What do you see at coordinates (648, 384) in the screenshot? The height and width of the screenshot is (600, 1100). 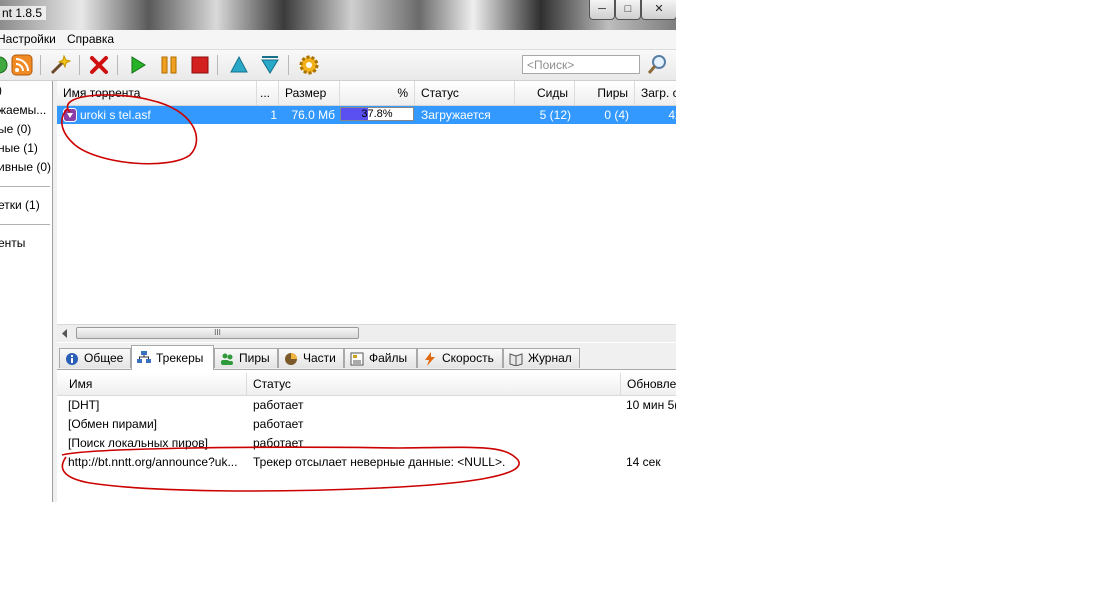 I see `column-header-tracker-update: Обновле` at bounding box center [648, 384].